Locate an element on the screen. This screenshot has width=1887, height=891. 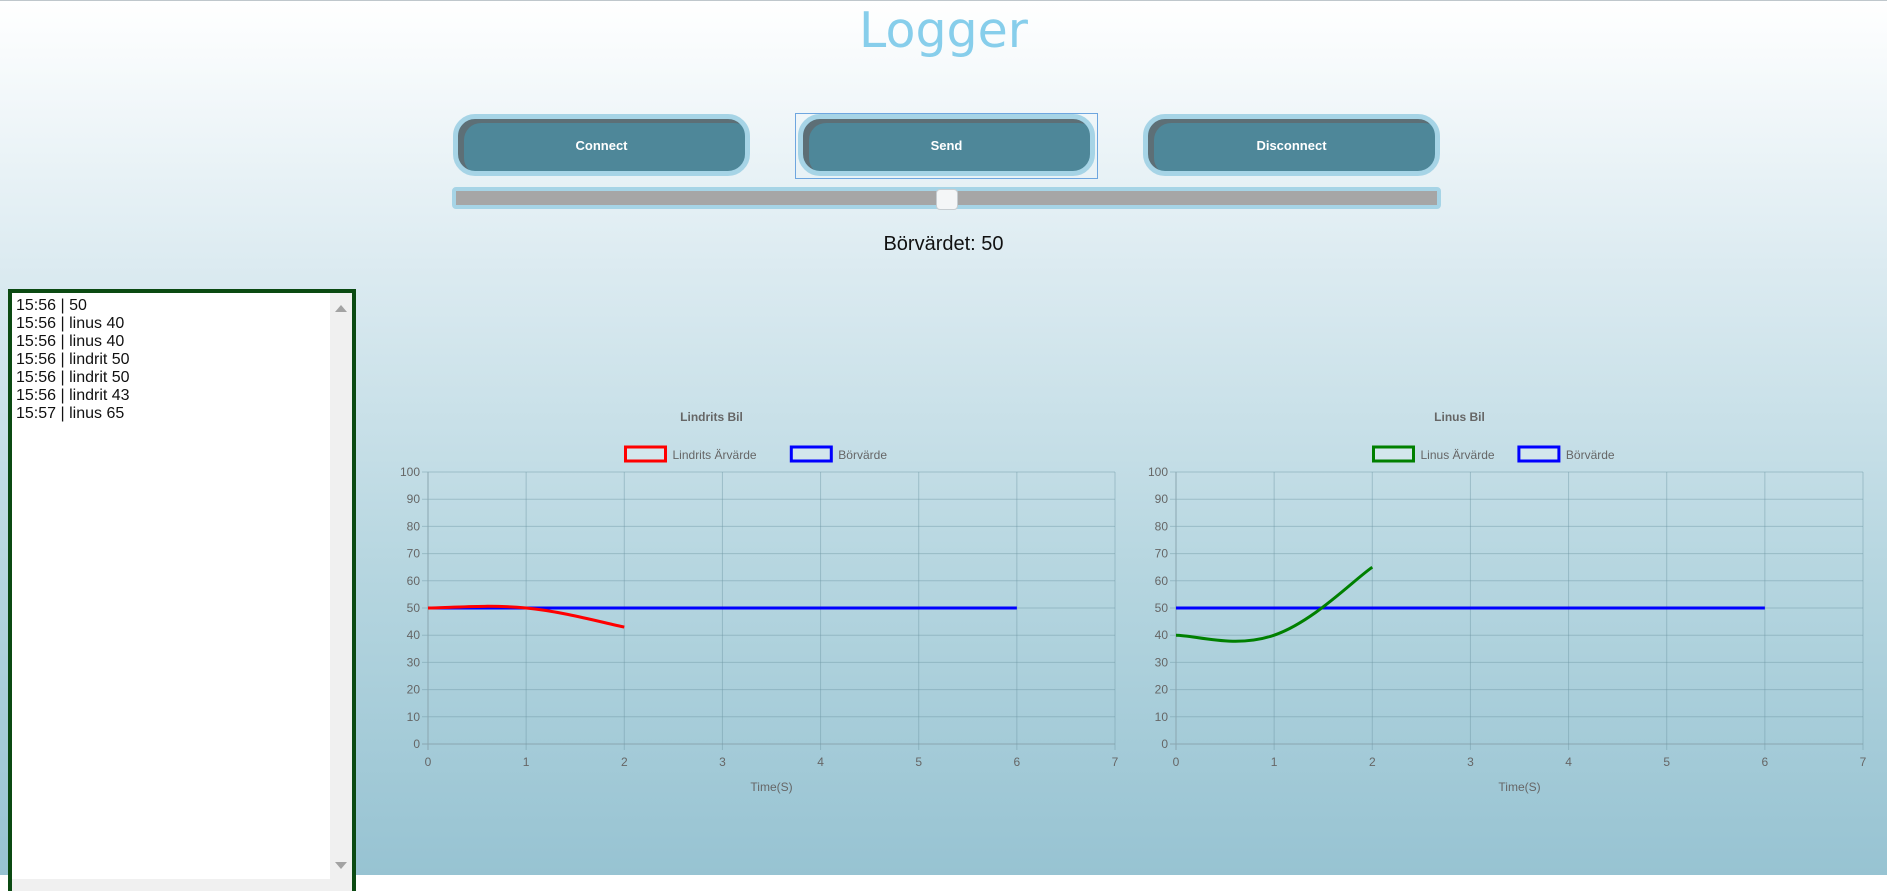
chart-title: Lindrits Bil is located at coordinates (711, 417).